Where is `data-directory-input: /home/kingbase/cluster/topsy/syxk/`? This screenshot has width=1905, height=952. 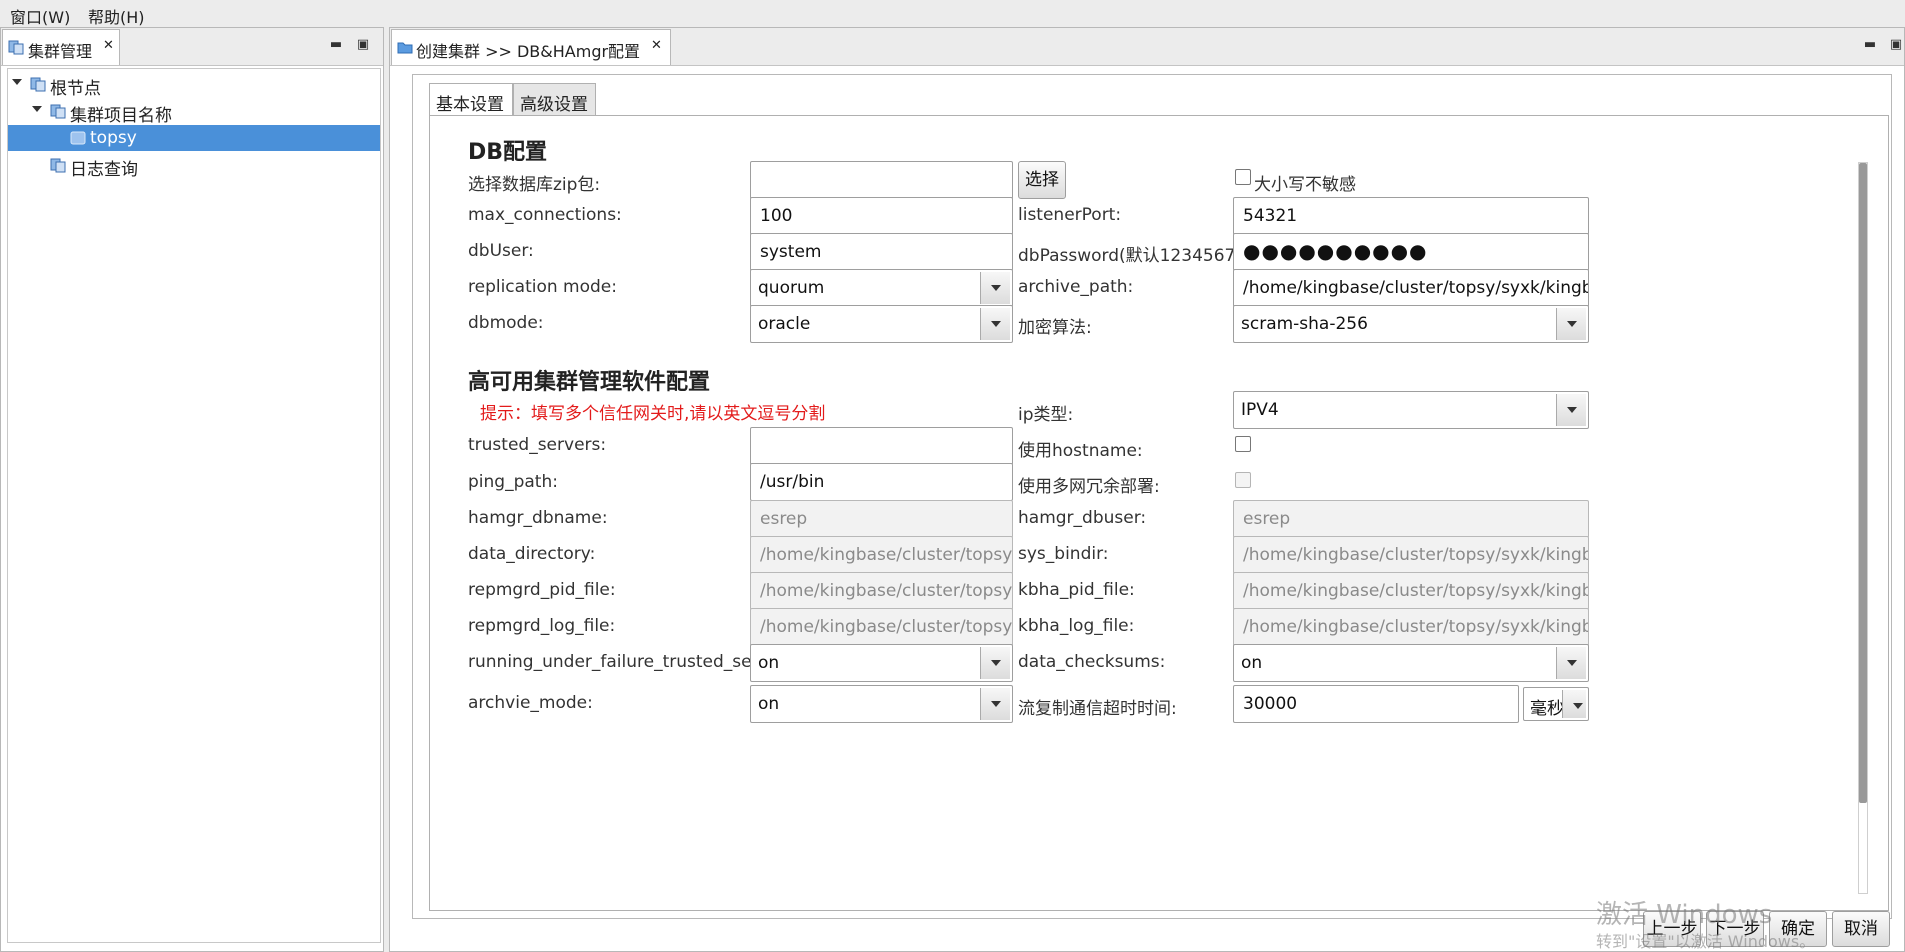
data-directory-input: /home/kingbase/cluster/topsy/syxk/ is located at coordinates (881, 555).